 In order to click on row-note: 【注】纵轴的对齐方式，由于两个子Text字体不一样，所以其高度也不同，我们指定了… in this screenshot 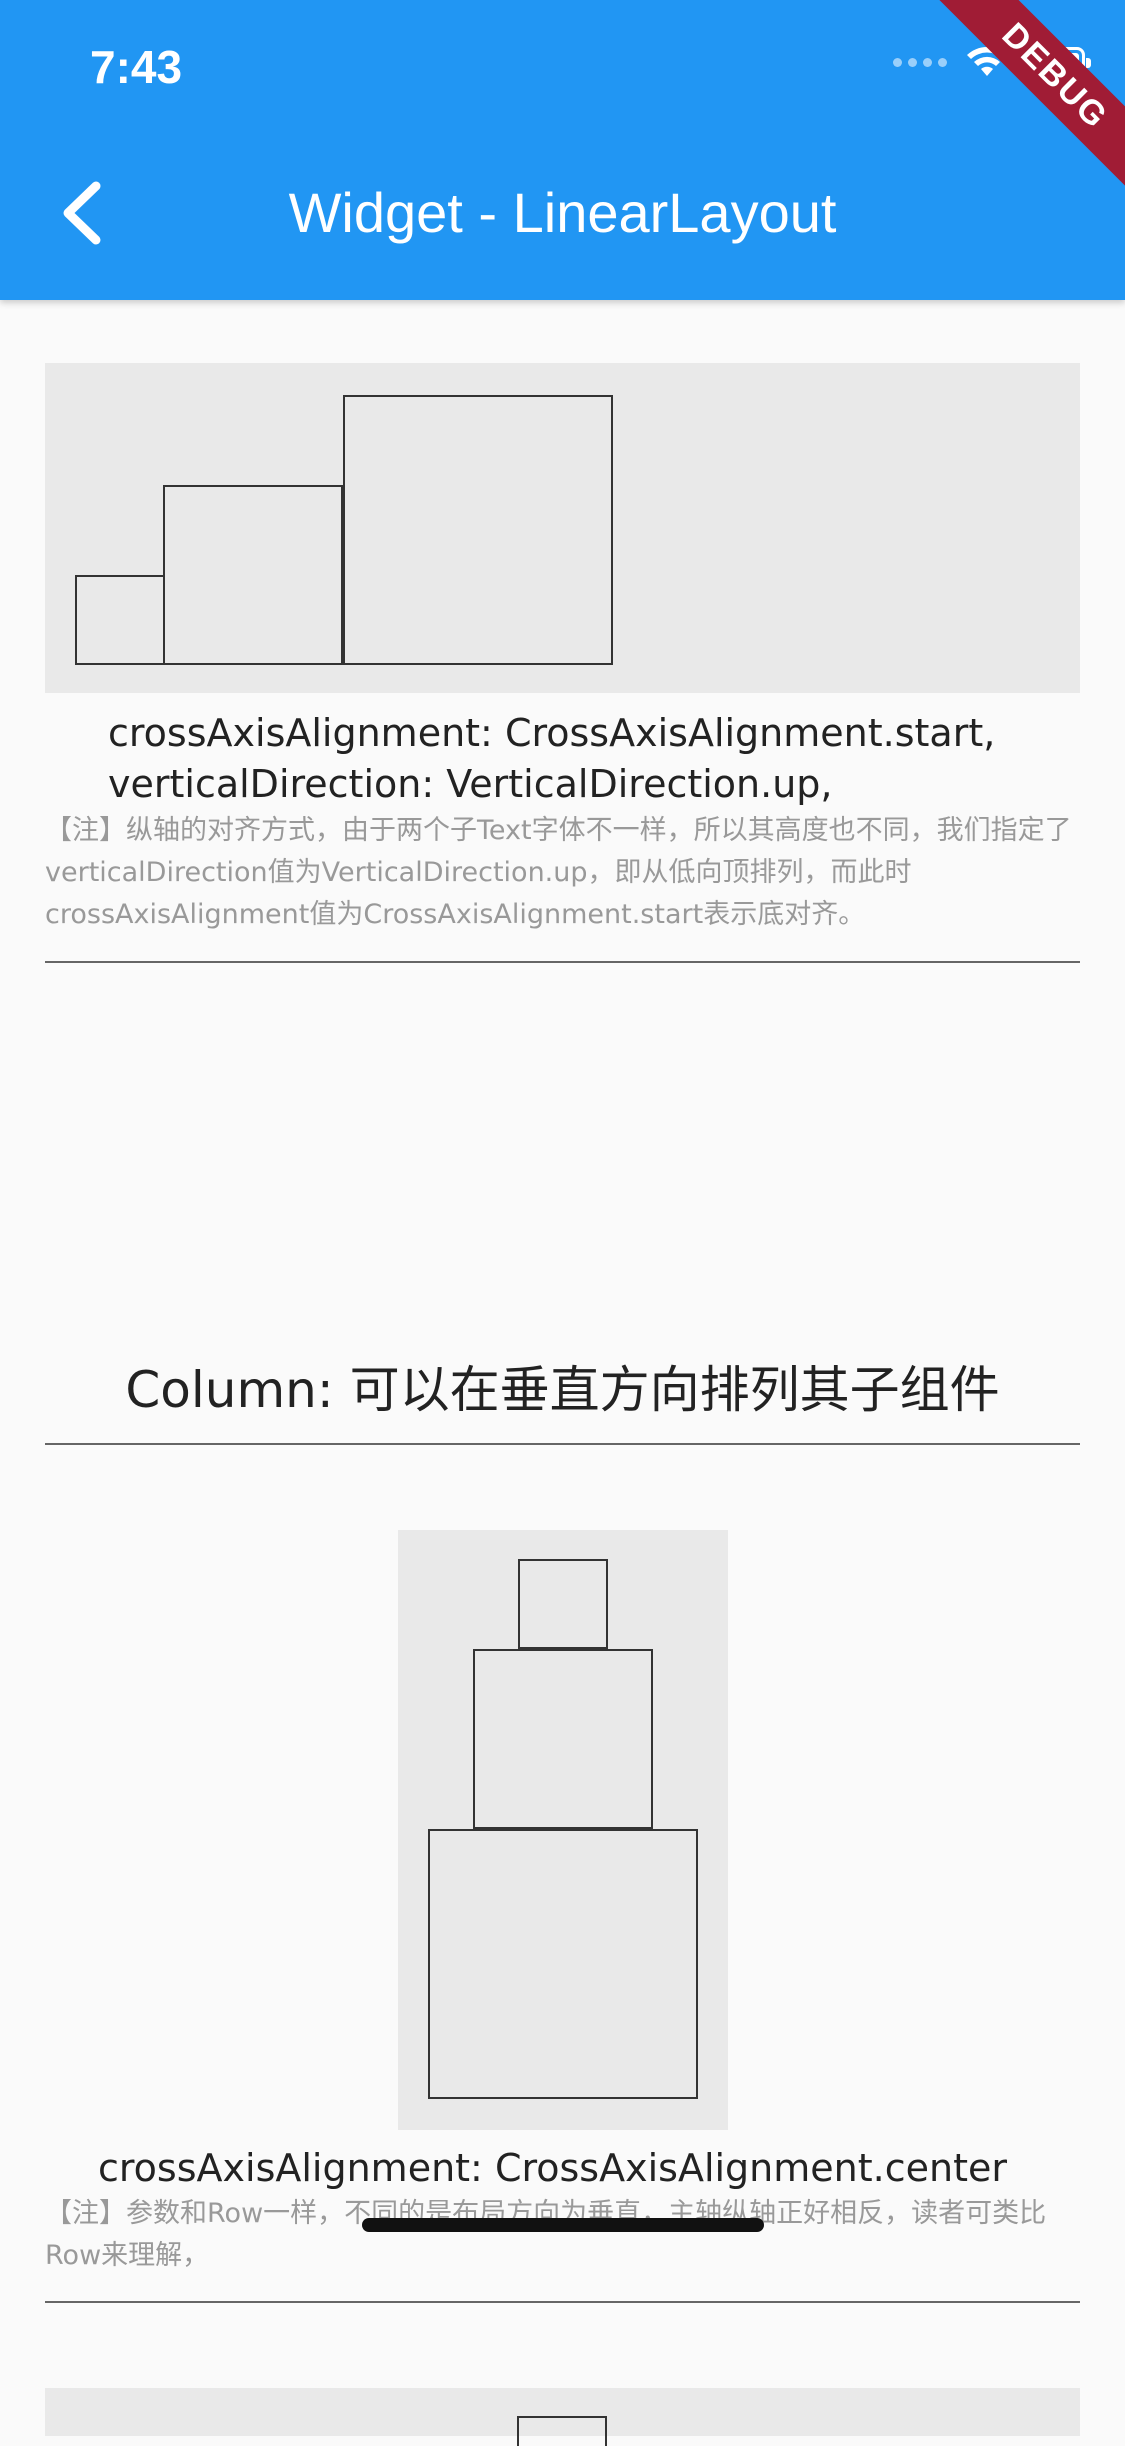, I will do `click(558, 872)`.